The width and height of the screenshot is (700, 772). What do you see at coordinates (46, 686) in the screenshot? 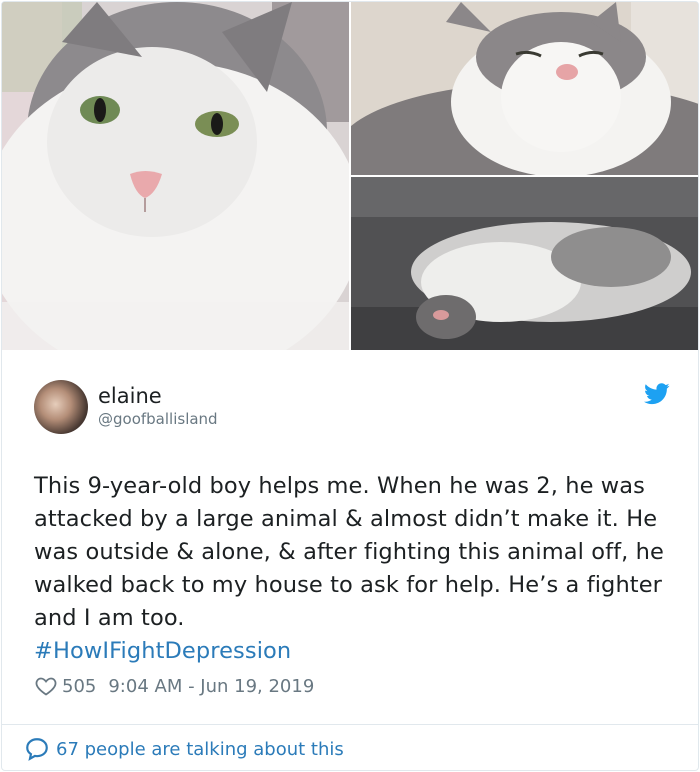
I see `heart-icon` at bounding box center [46, 686].